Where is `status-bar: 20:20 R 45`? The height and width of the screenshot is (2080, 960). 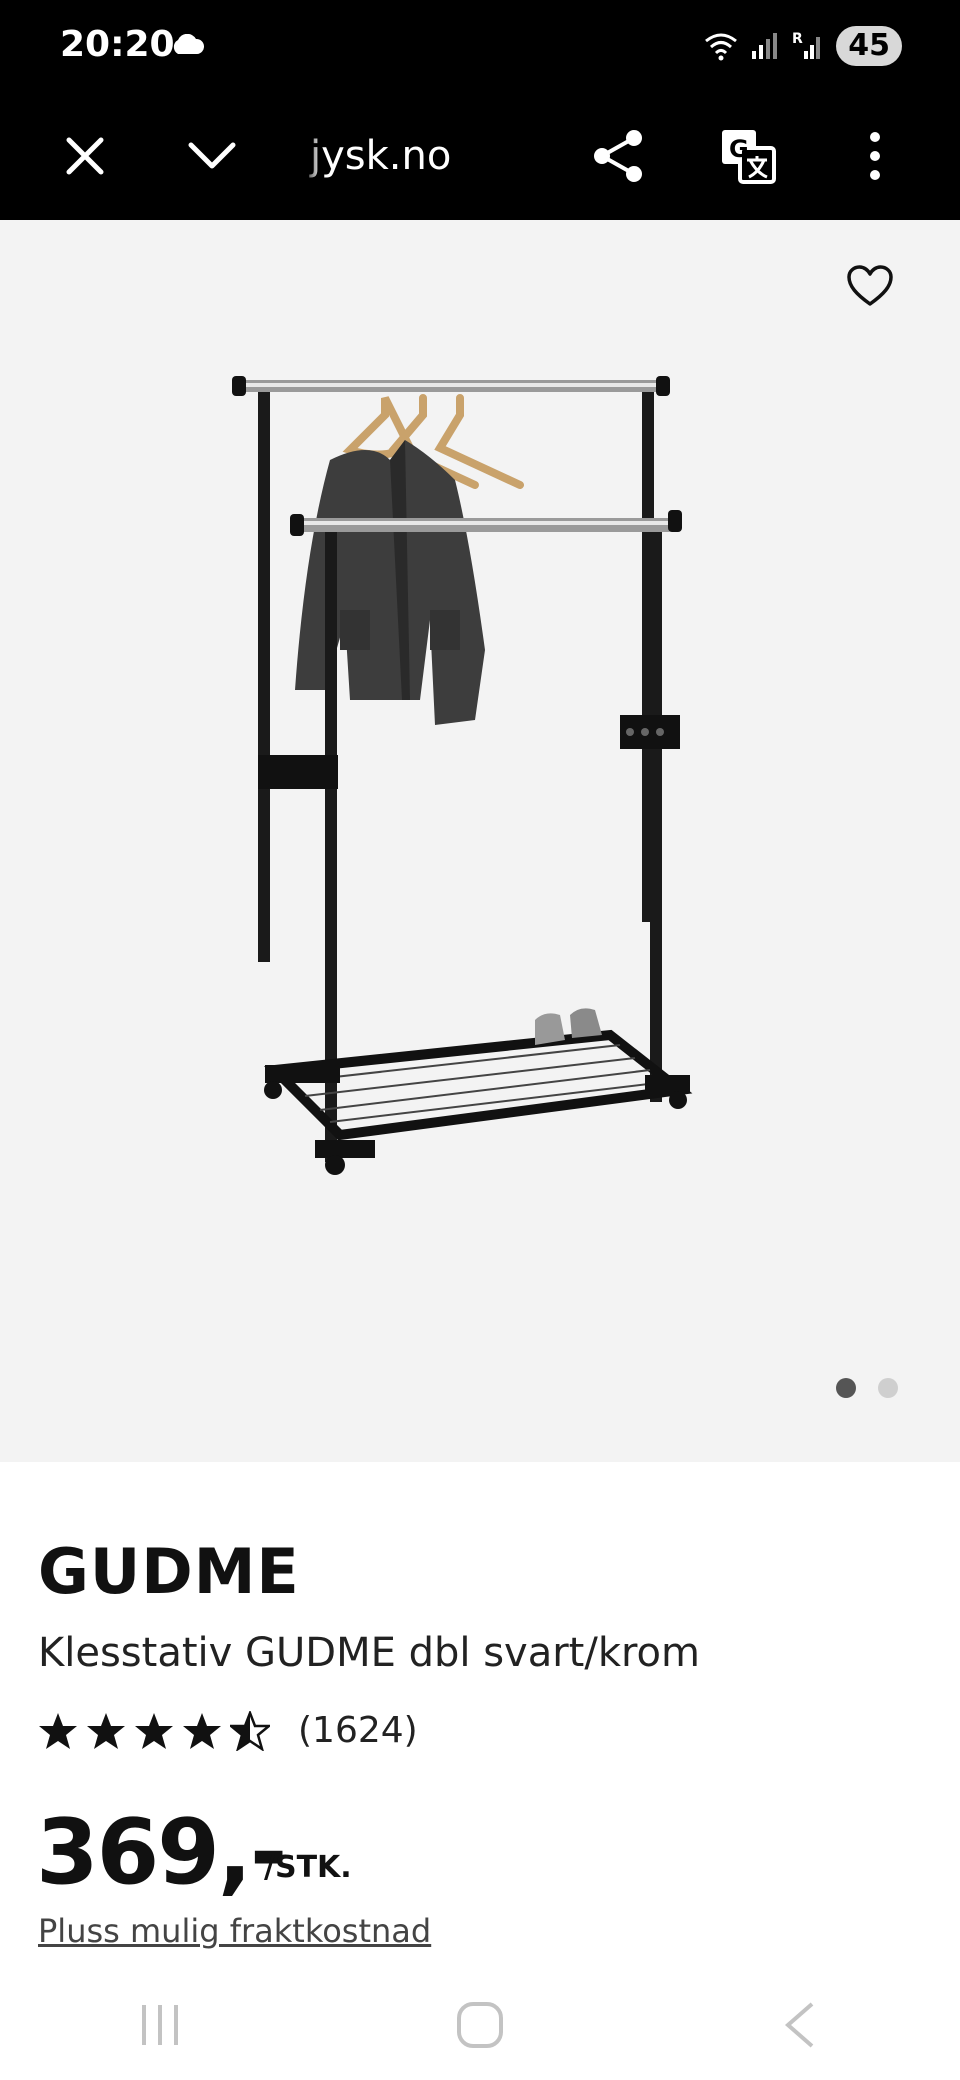 status-bar: 20:20 R 45 is located at coordinates (480, 46).